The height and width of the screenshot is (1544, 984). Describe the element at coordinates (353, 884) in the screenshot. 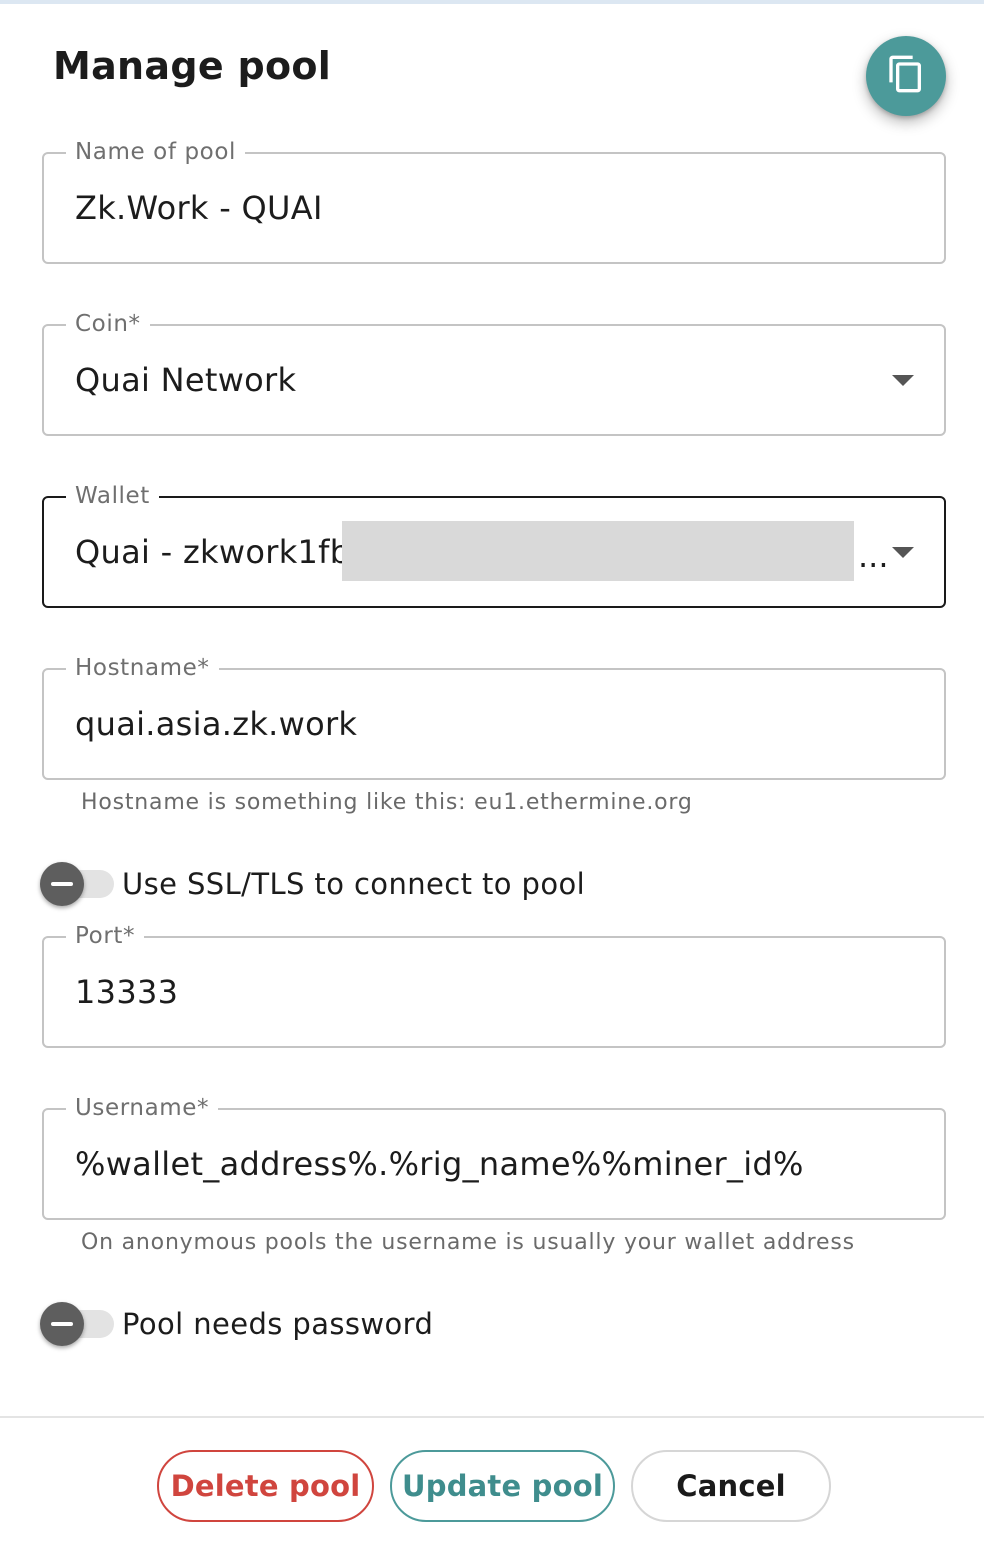

I see `ssl-toggle-label: Use SSL/TLS to connect to pool` at that location.